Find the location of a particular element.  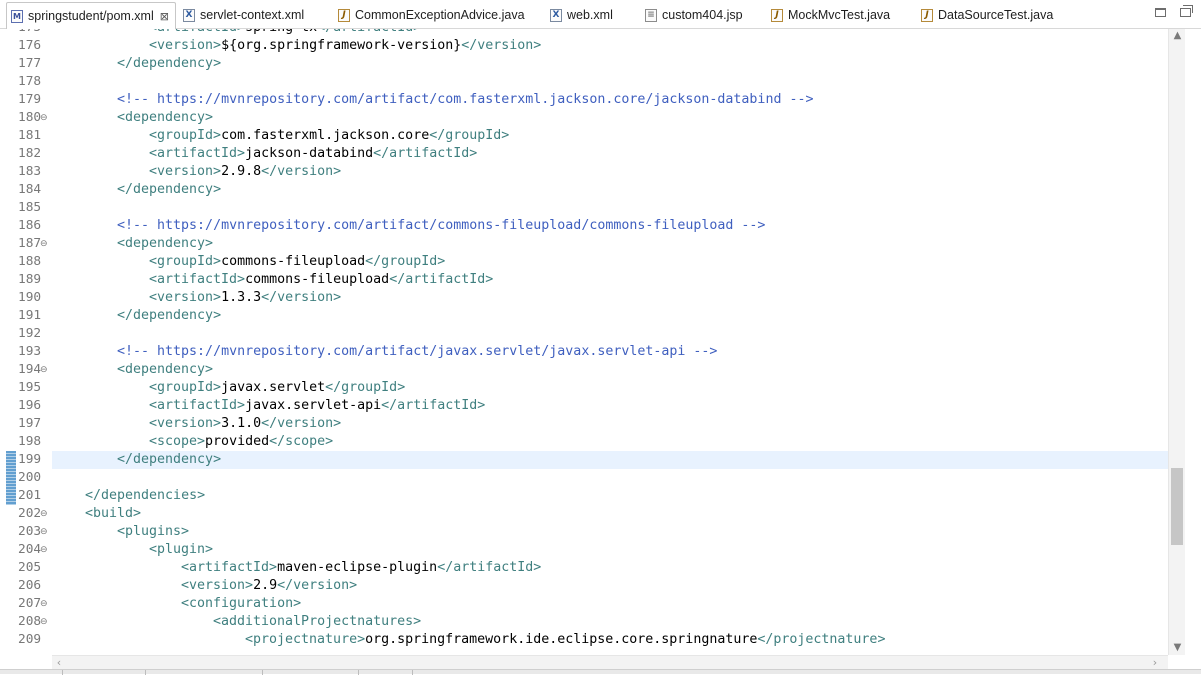

code-line: <plugin> is located at coordinates (610, 550).